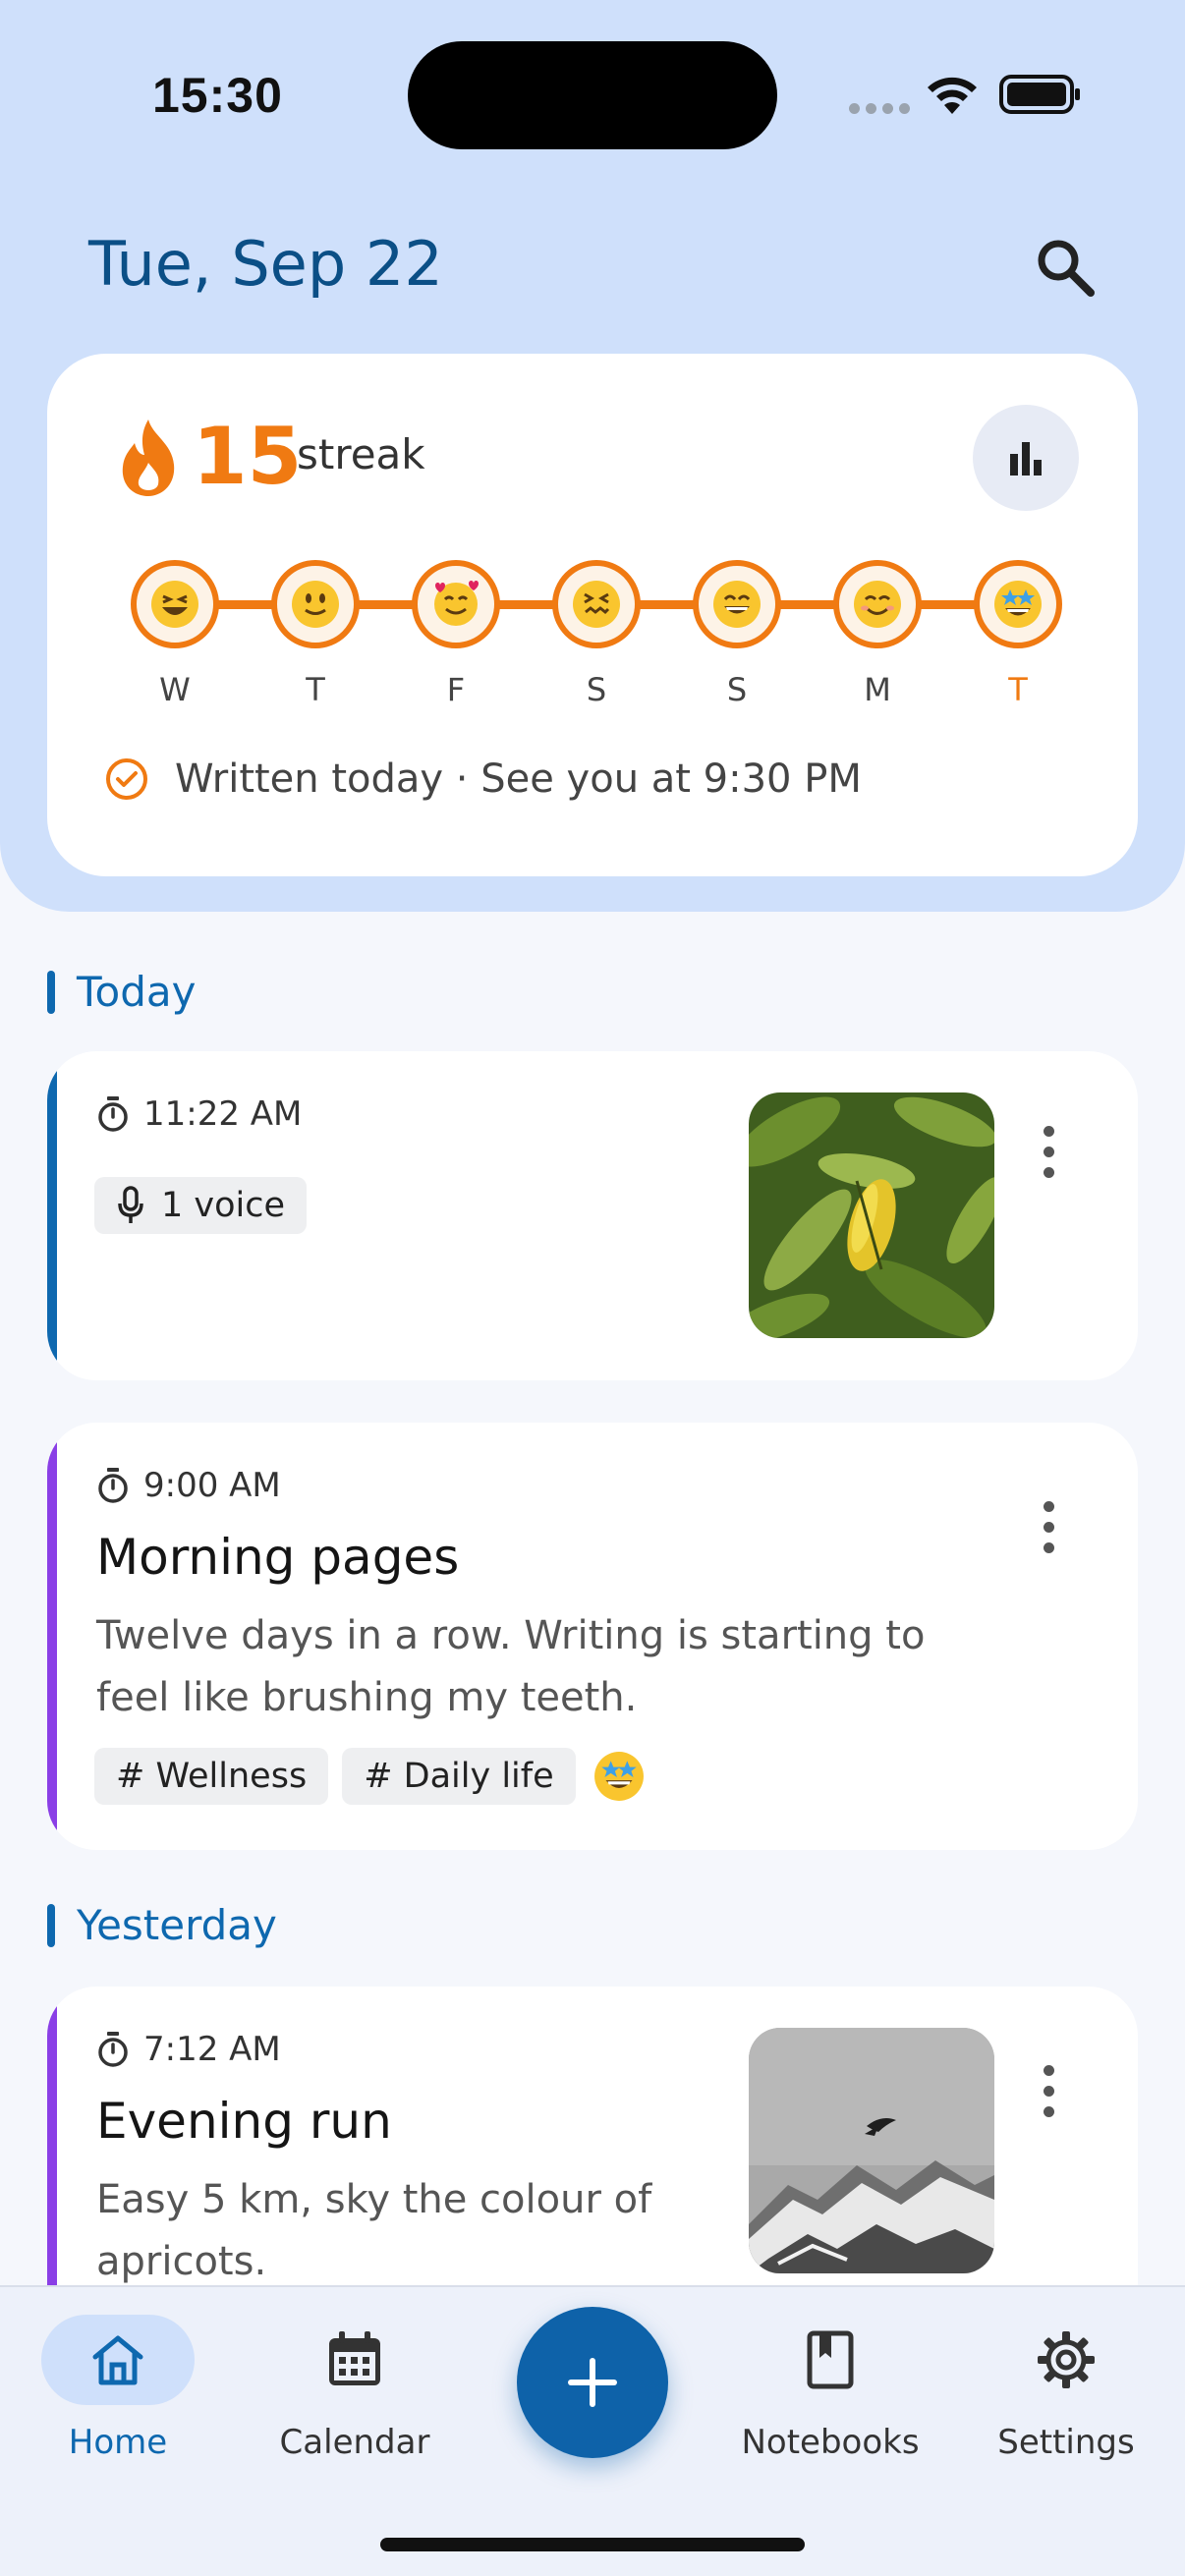  What do you see at coordinates (354, 2442) in the screenshot?
I see `nav-calendar-label: Calendar` at bounding box center [354, 2442].